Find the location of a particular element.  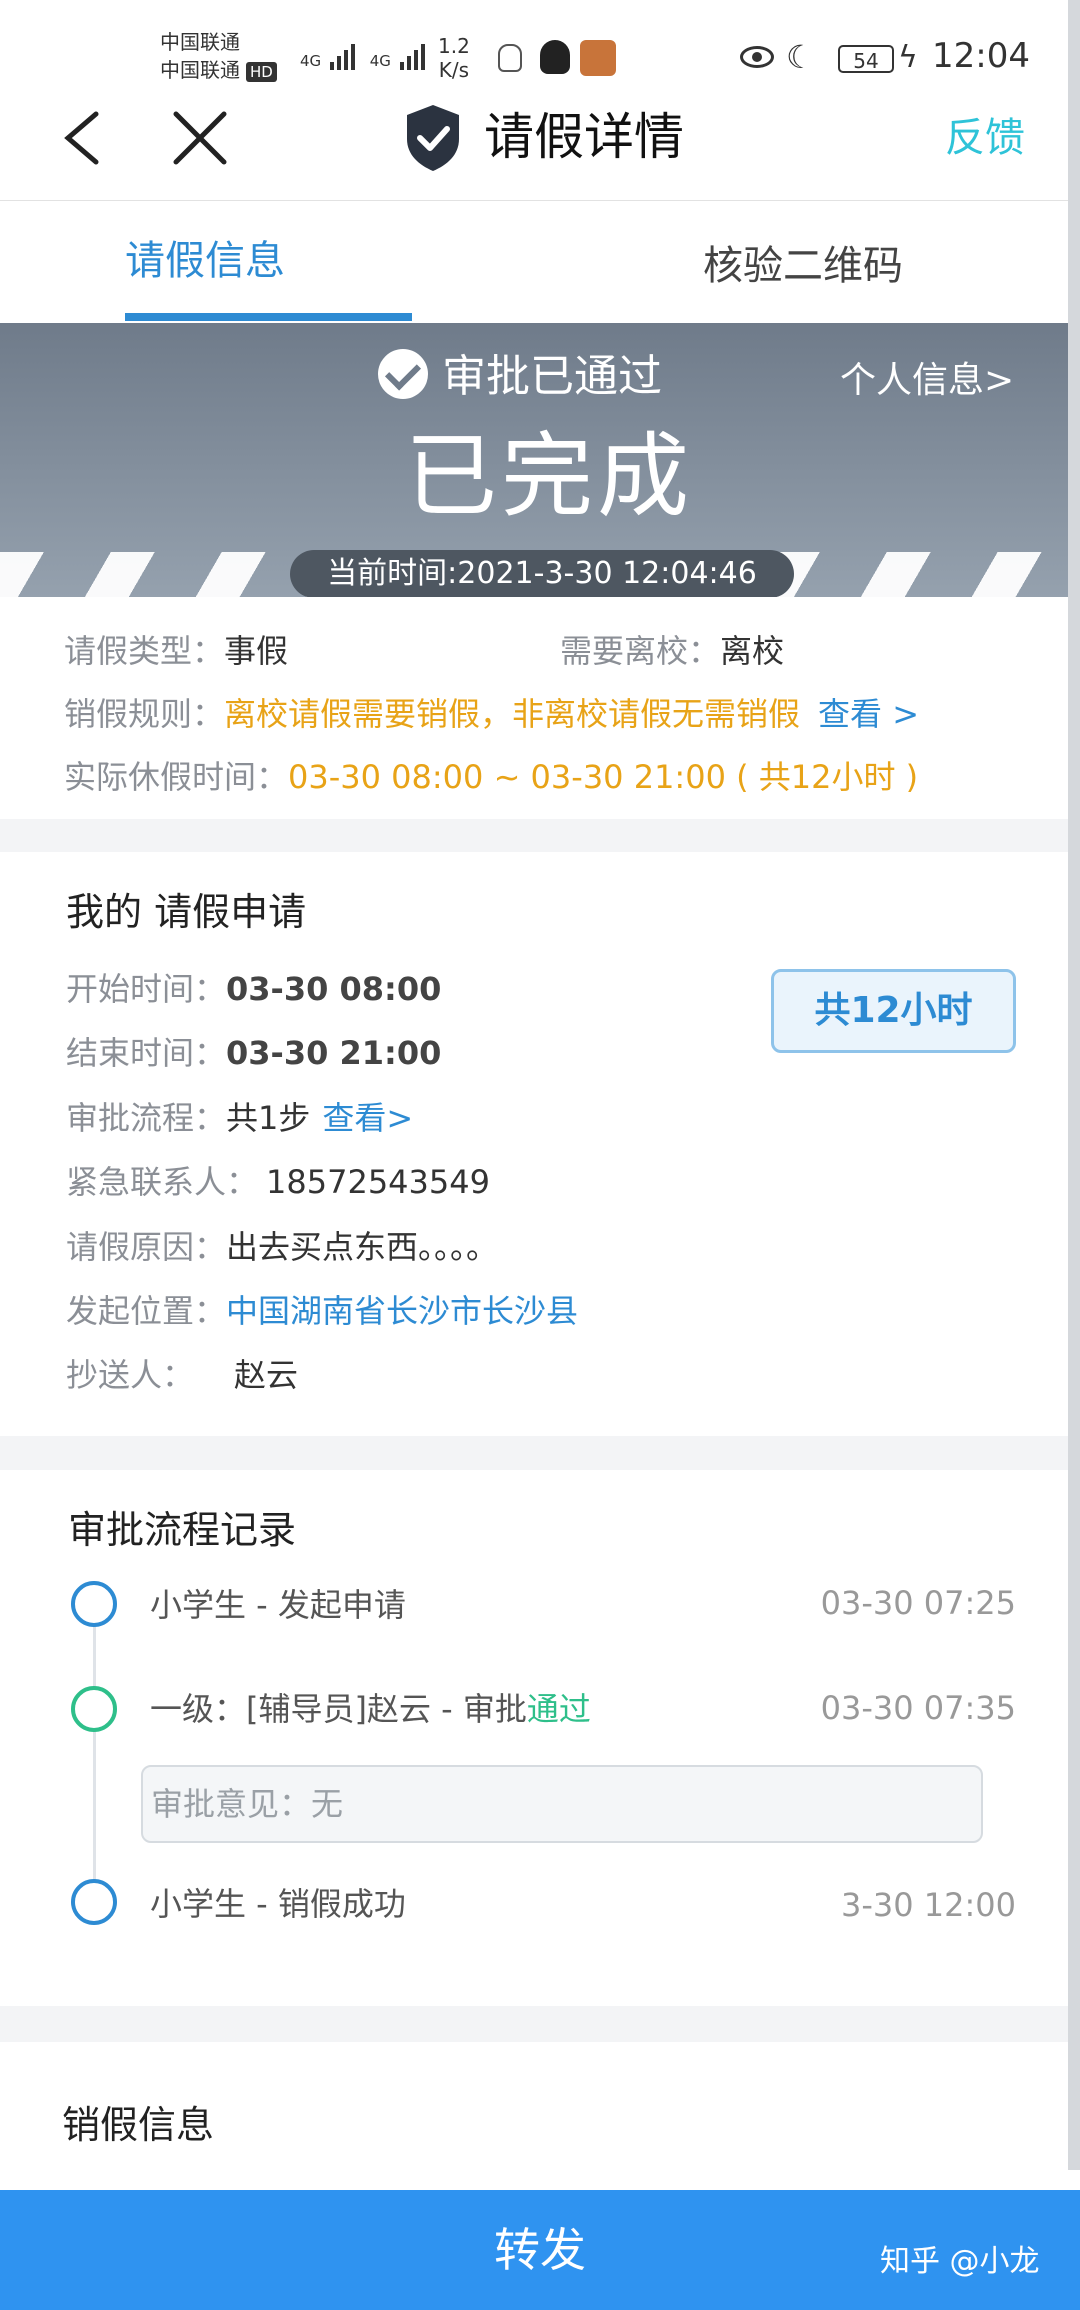

approval-comment: 审批意见：无 is located at coordinates (562, 1804).